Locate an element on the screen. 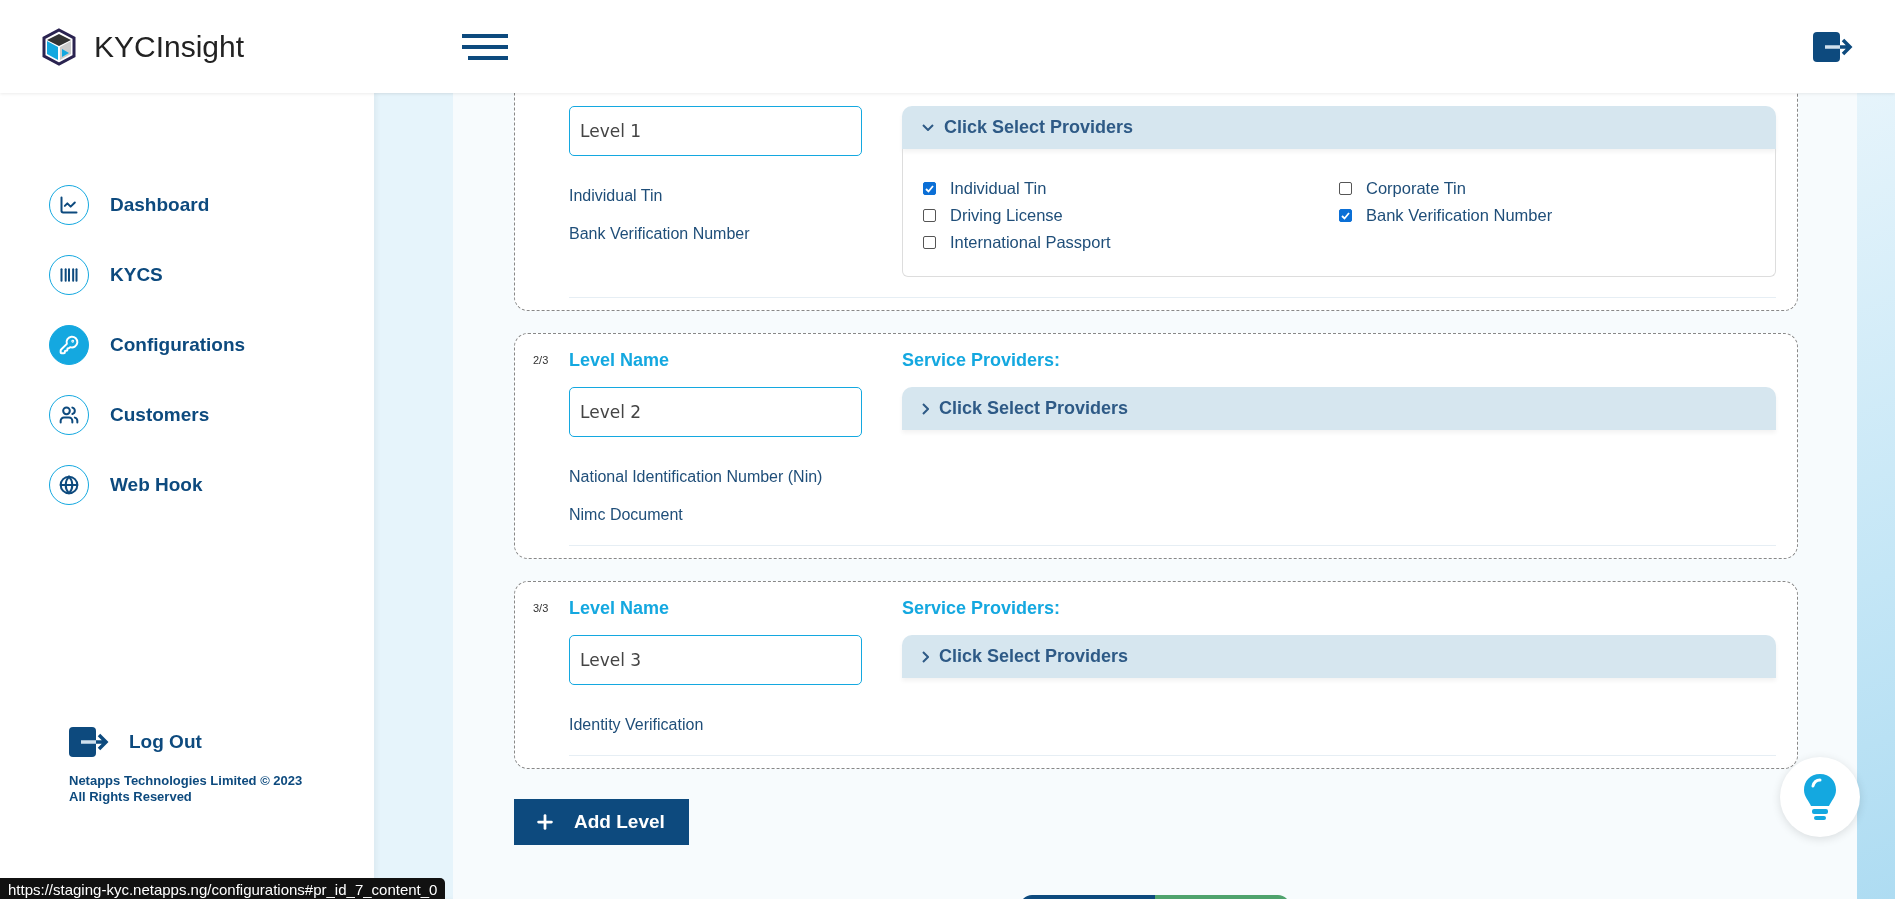 Image resolution: width=1895 pixels, height=899 pixels. level-name-input: Level 1 is located at coordinates (715, 131).